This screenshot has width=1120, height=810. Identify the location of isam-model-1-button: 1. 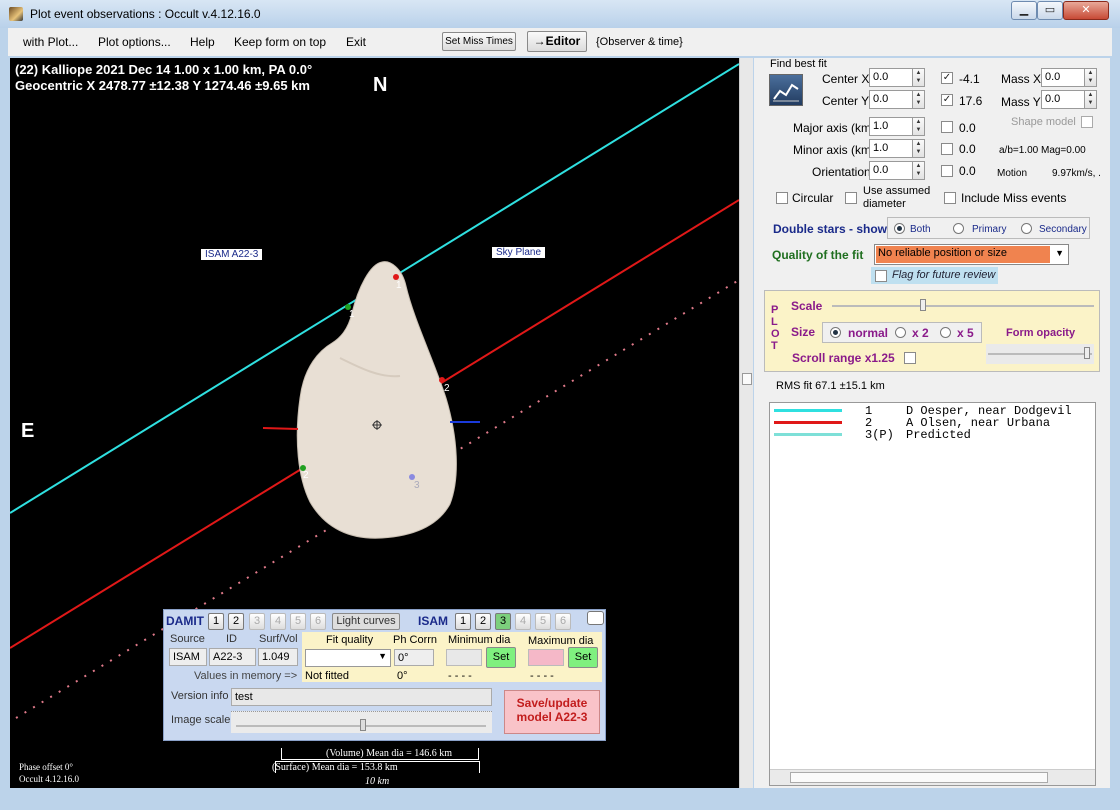
(463, 621).